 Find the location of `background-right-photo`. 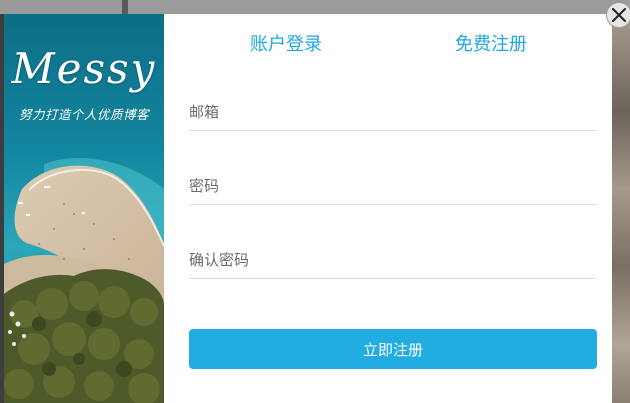

background-right-photo is located at coordinates (621, 208).